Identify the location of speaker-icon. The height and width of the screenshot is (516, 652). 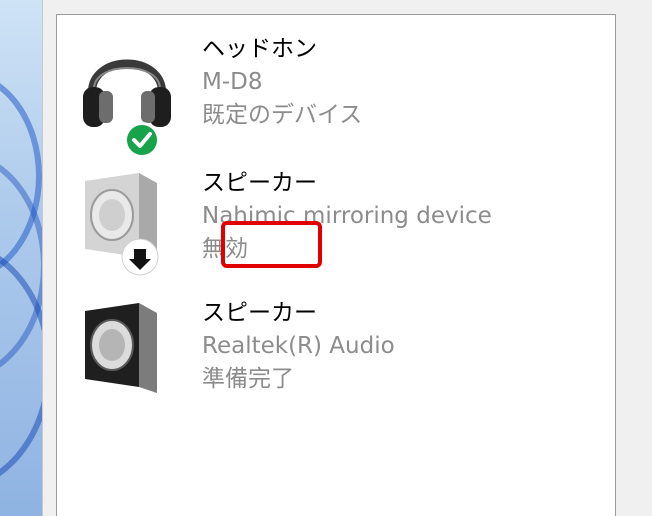
(127, 352).